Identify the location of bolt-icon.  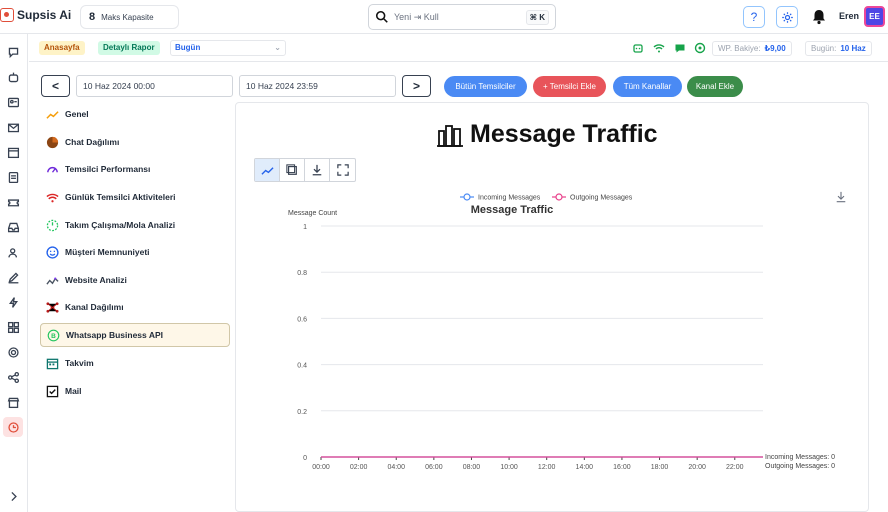
(13, 302).